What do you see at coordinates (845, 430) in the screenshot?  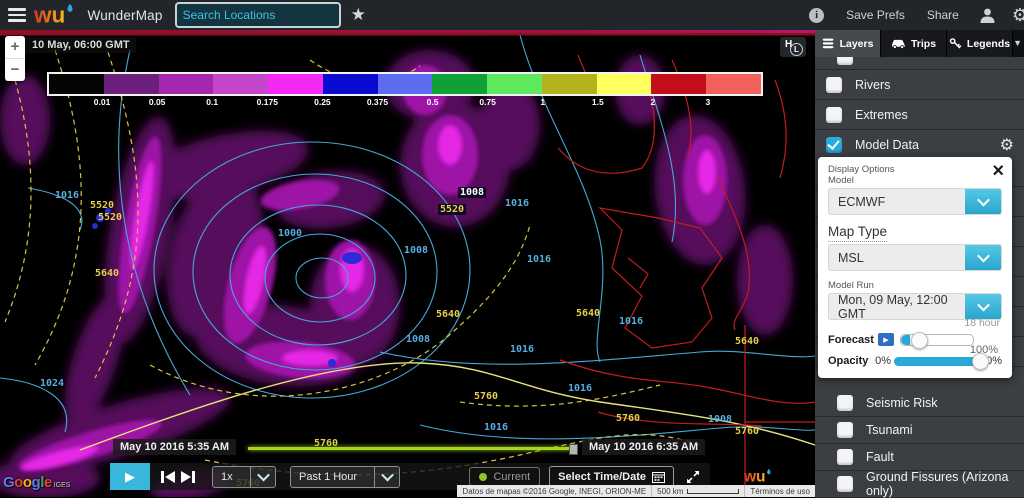 I see `checkbox-tsunami` at bounding box center [845, 430].